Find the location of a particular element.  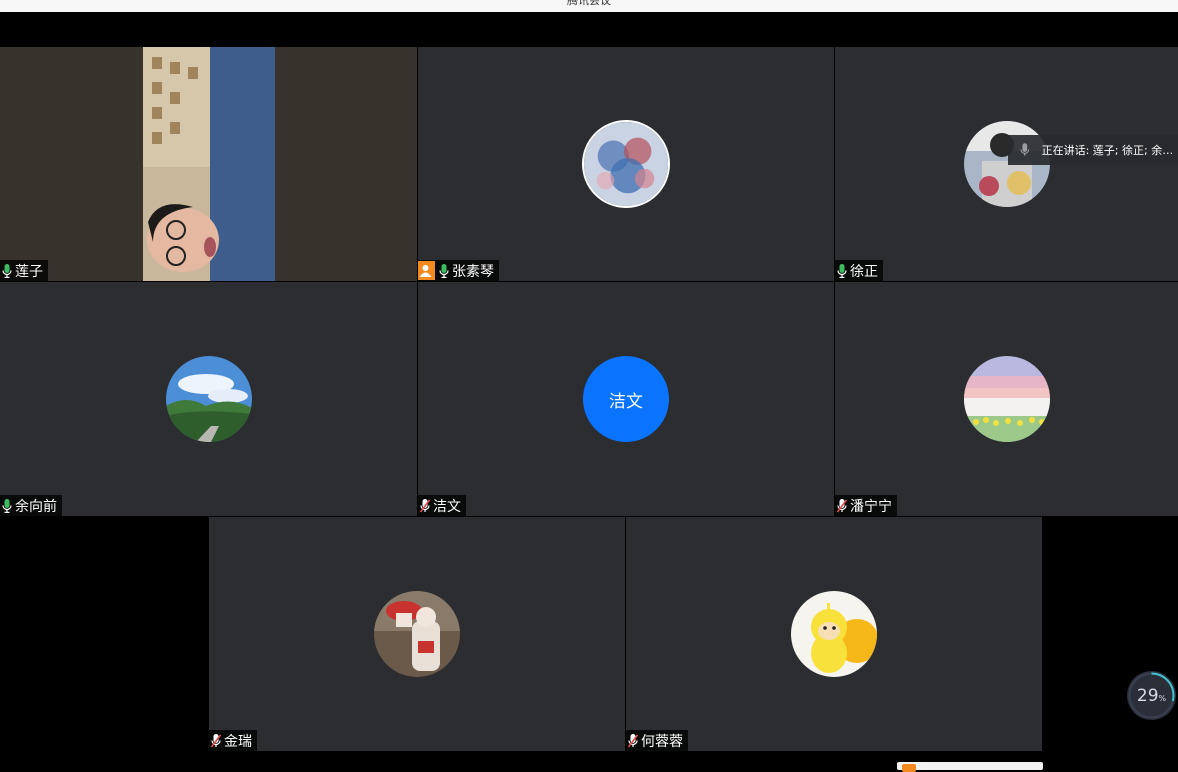

participant-avatar-initials: 洁文 is located at coordinates (626, 399).